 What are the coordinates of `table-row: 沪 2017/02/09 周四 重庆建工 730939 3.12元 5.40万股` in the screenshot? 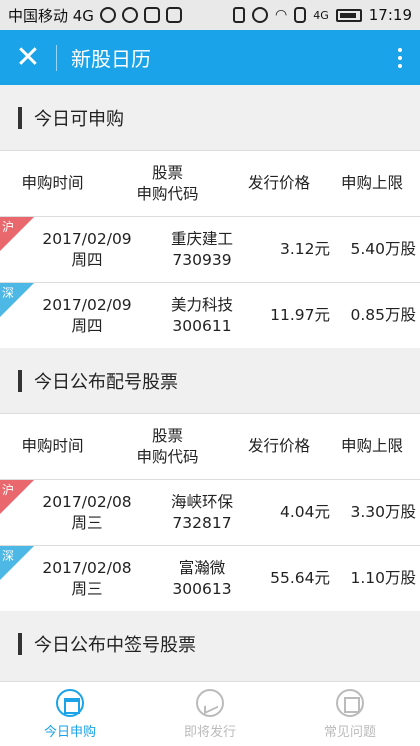 It's located at (210, 249).